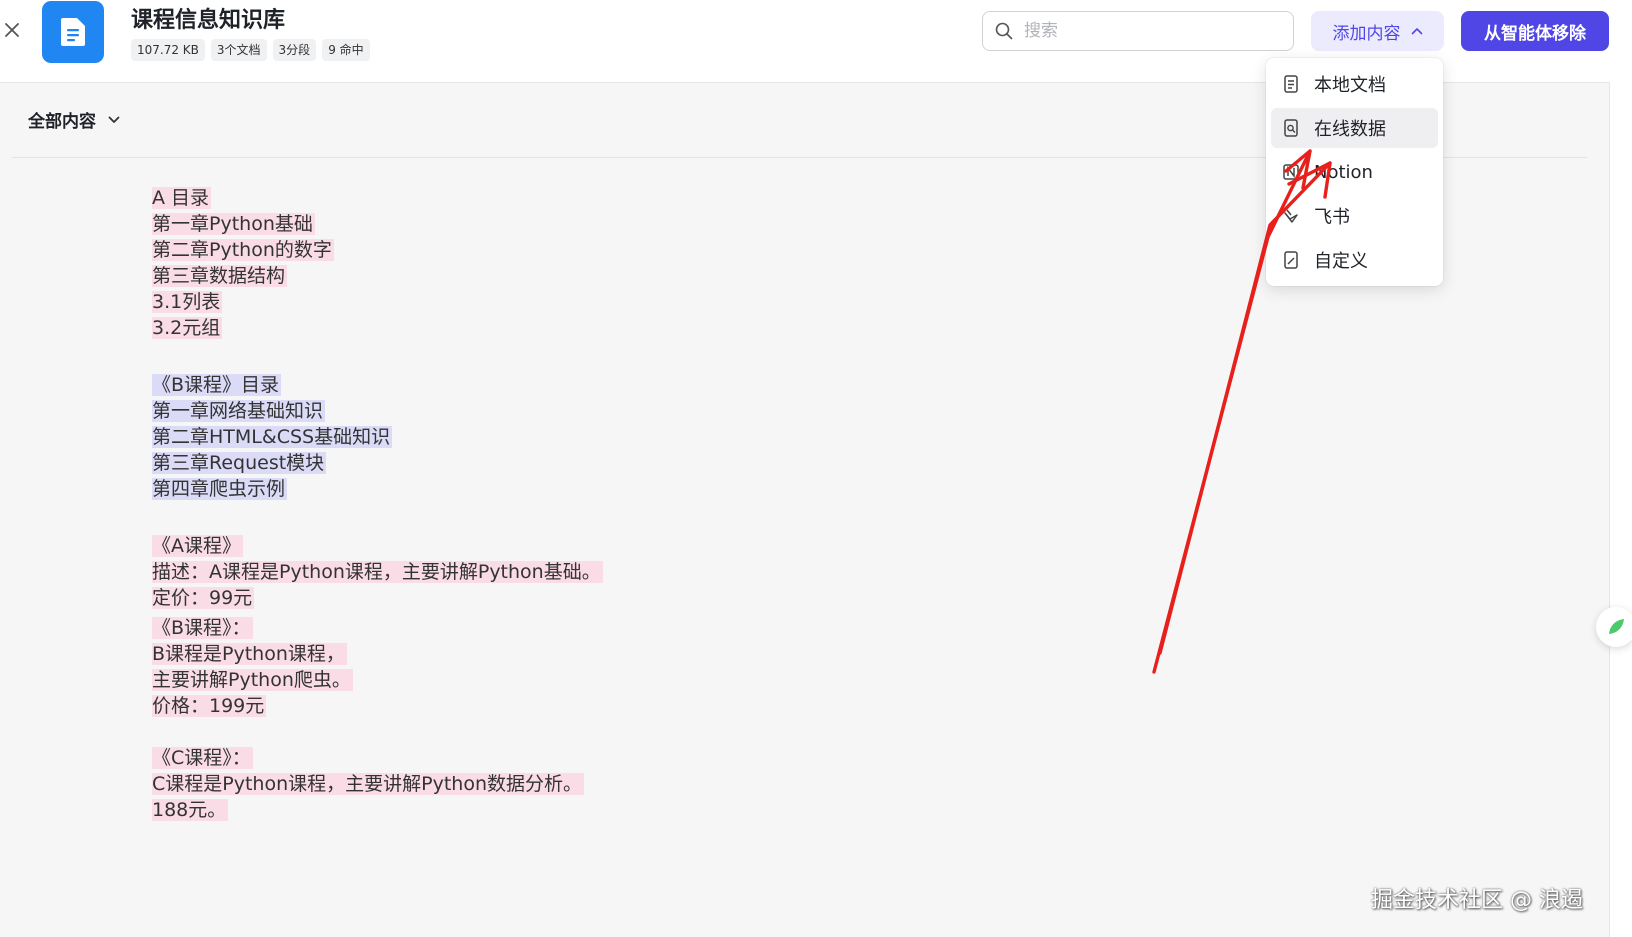  I want to click on feishu-icon, so click(1291, 216).